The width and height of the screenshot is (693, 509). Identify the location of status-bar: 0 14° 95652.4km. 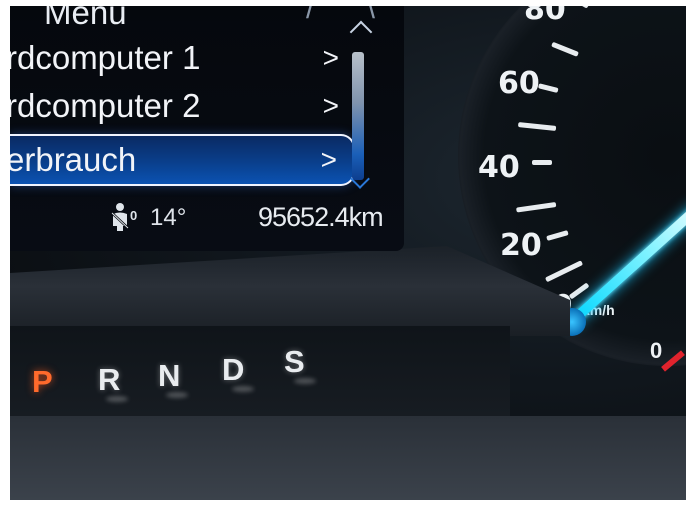
(207, 218).